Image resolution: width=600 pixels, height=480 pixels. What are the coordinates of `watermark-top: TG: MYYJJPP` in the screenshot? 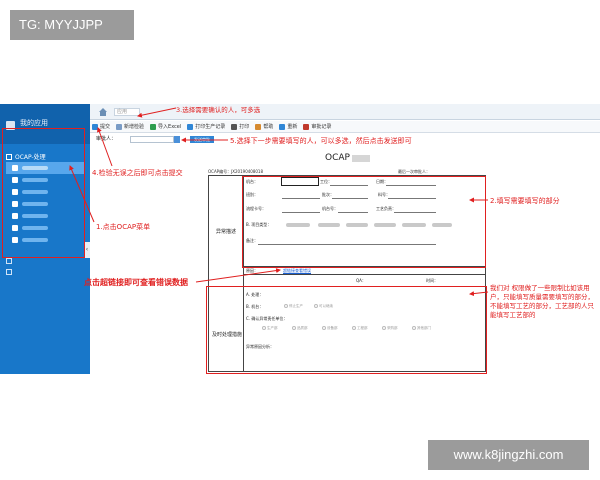 It's located at (72, 25).